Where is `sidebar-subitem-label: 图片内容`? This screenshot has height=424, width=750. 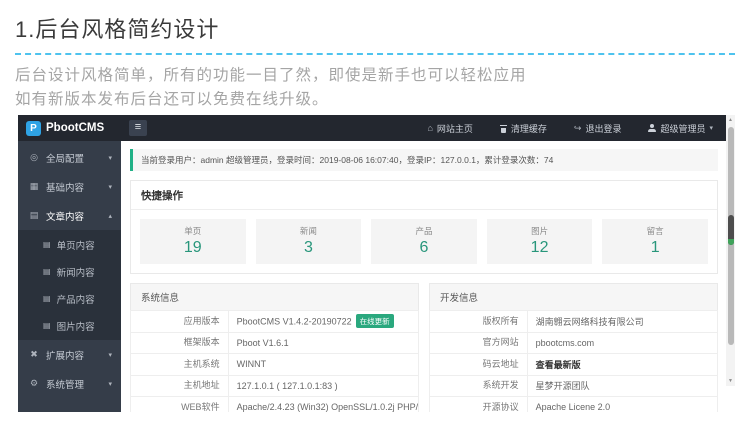
sidebar-subitem-label: 图片内容 is located at coordinates (75, 327).